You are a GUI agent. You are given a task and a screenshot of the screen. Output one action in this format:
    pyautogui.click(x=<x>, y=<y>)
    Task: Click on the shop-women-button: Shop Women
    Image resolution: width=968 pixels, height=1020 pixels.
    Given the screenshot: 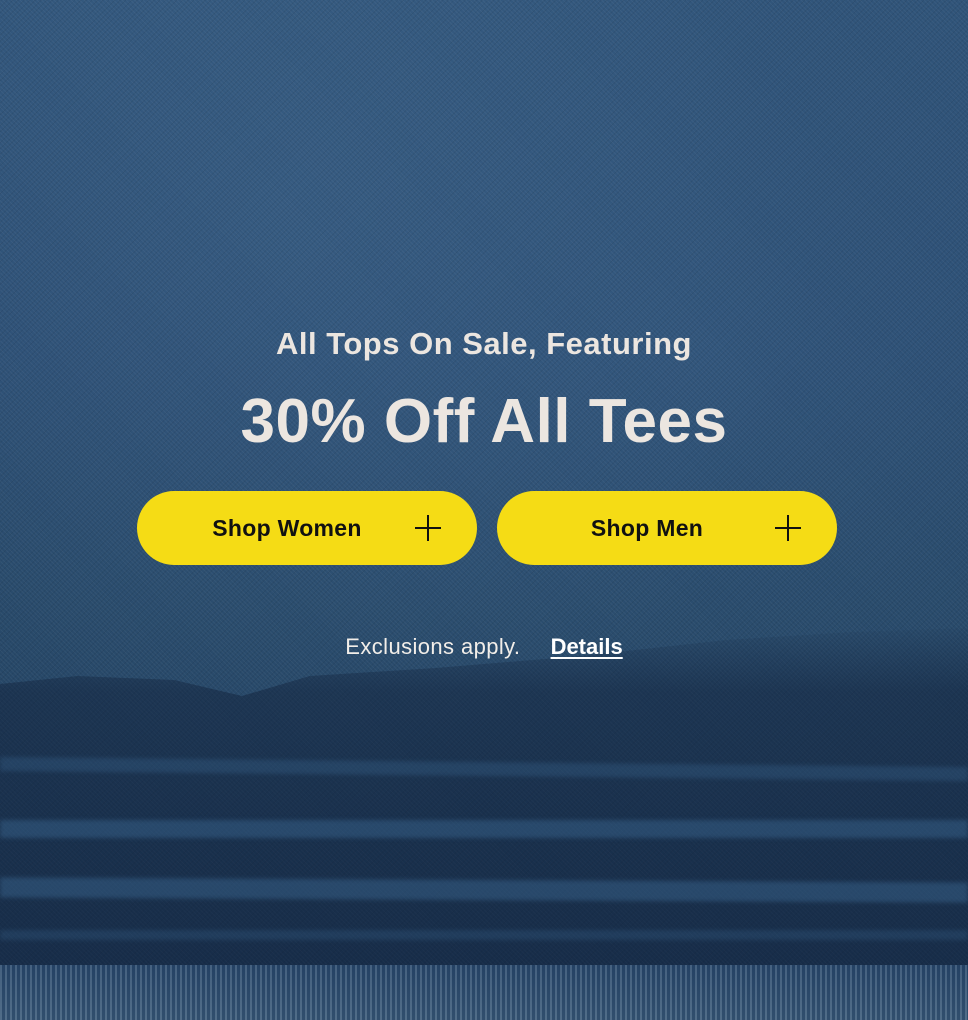 What is the action you would take?
    pyautogui.click(x=307, y=528)
    